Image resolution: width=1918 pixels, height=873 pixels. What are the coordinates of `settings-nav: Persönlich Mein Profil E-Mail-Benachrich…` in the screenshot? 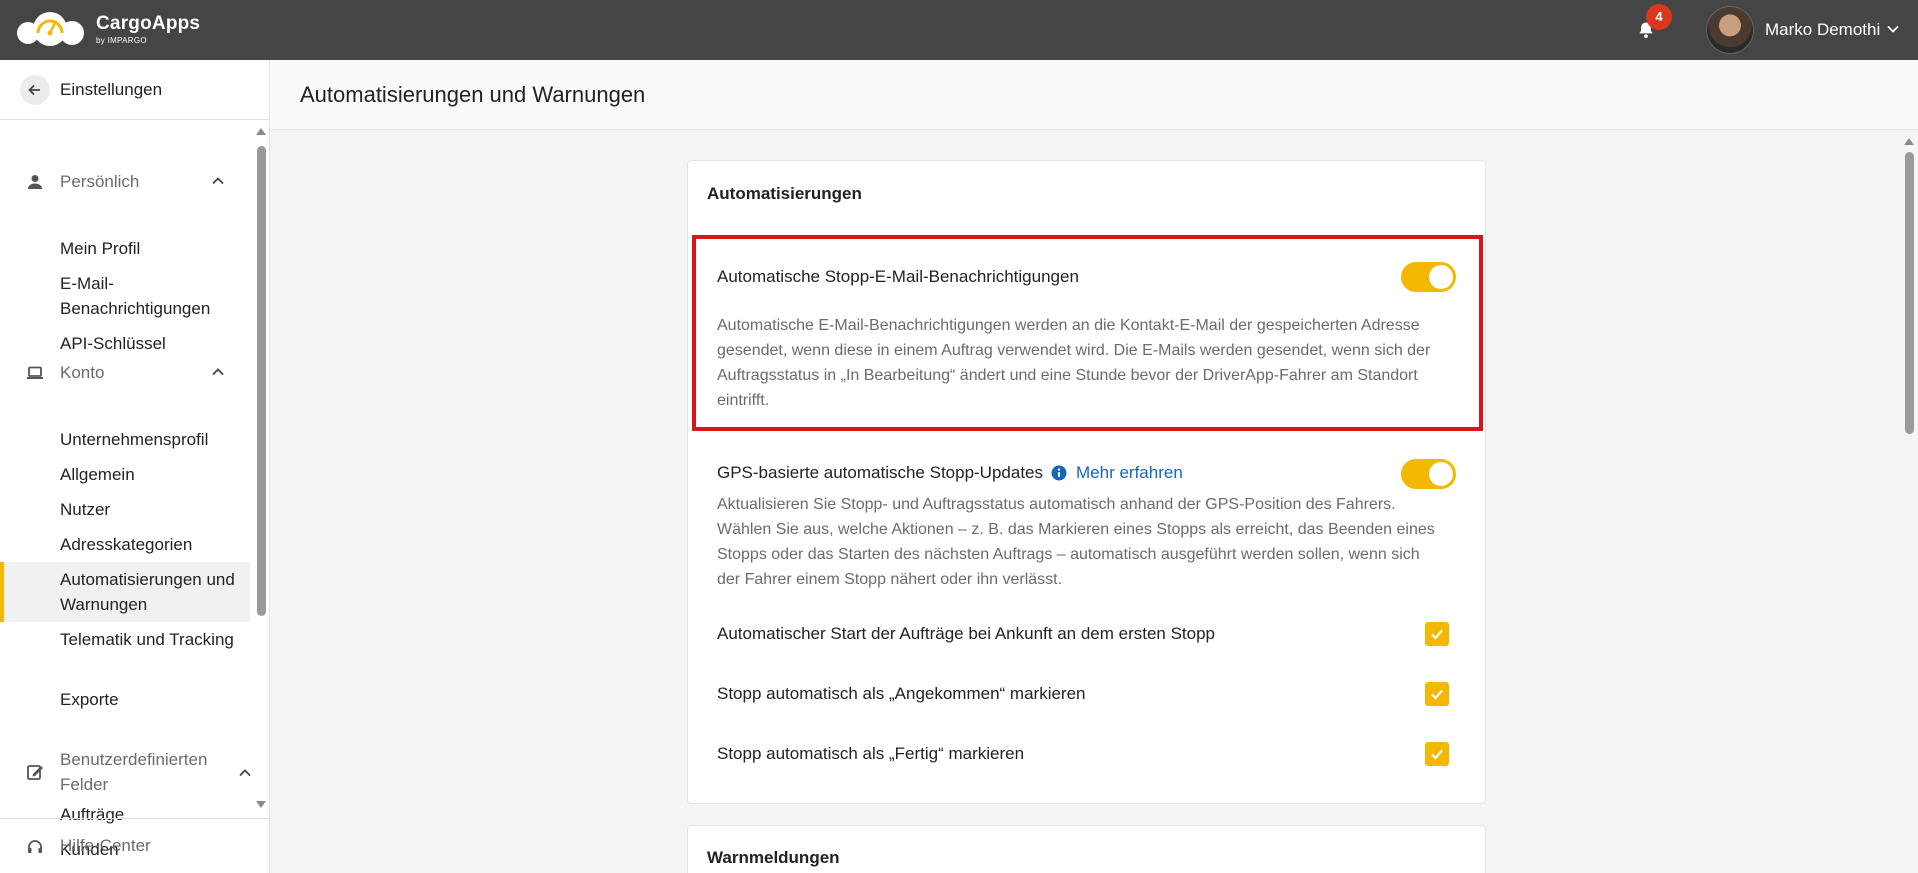 It's located at (126, 496).